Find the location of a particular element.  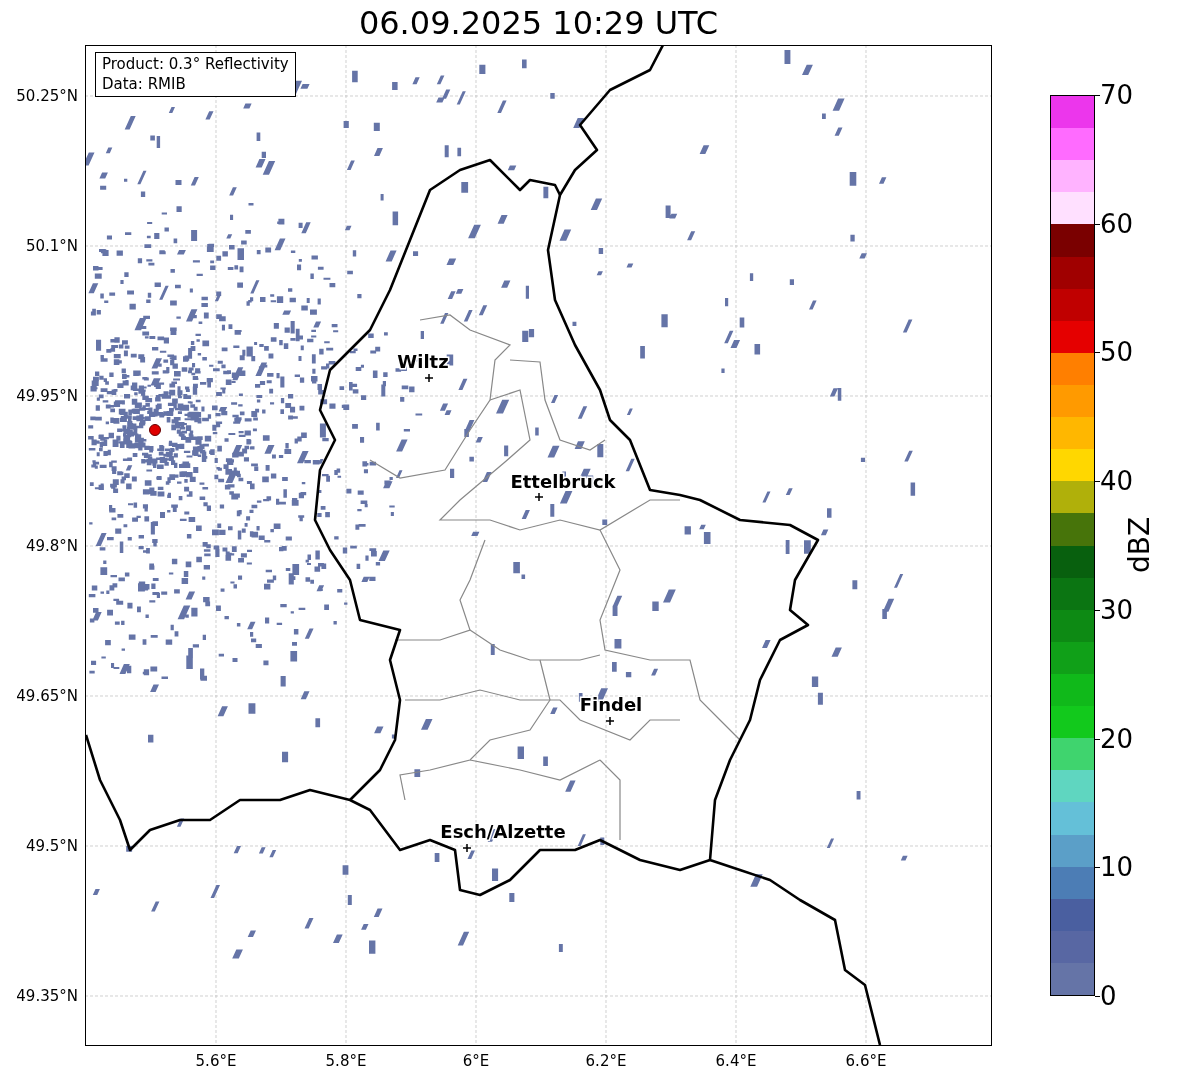

y-axis-label: 49.95°N is located at coordinates (47, 396).